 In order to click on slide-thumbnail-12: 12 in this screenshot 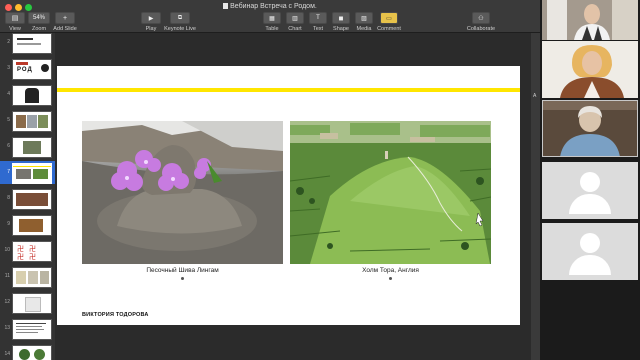, I will do `click(27, 302)`.